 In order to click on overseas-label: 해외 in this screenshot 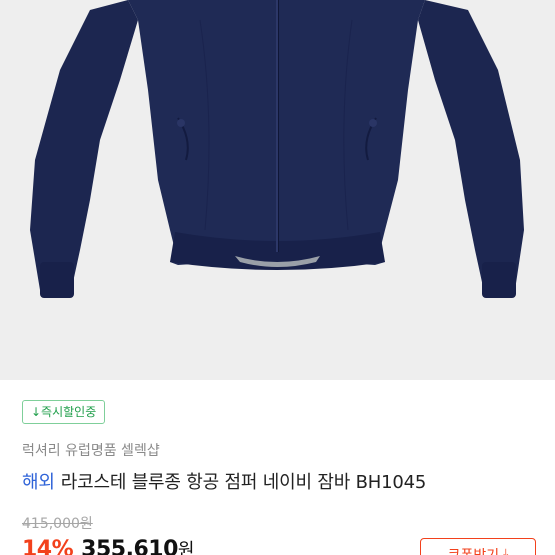, I will do `click(38, 482)`.